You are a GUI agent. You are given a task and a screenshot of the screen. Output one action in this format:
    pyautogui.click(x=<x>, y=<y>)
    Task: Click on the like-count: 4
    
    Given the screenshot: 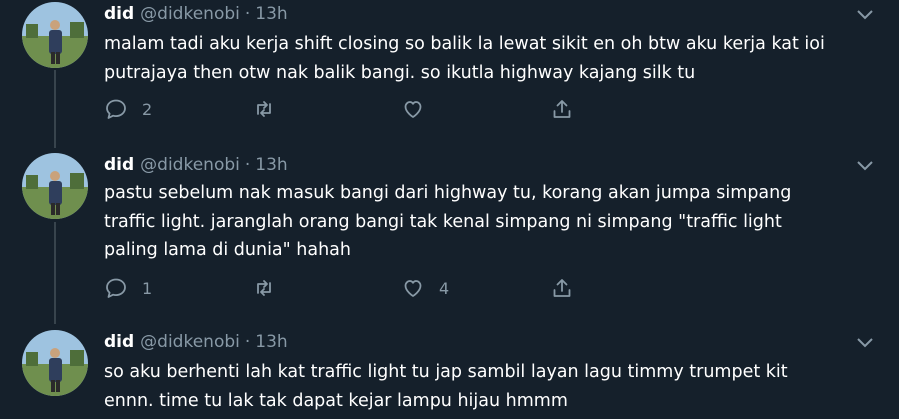 What is the action you would take?
    pyautogui.click(x=444, y=288)
    